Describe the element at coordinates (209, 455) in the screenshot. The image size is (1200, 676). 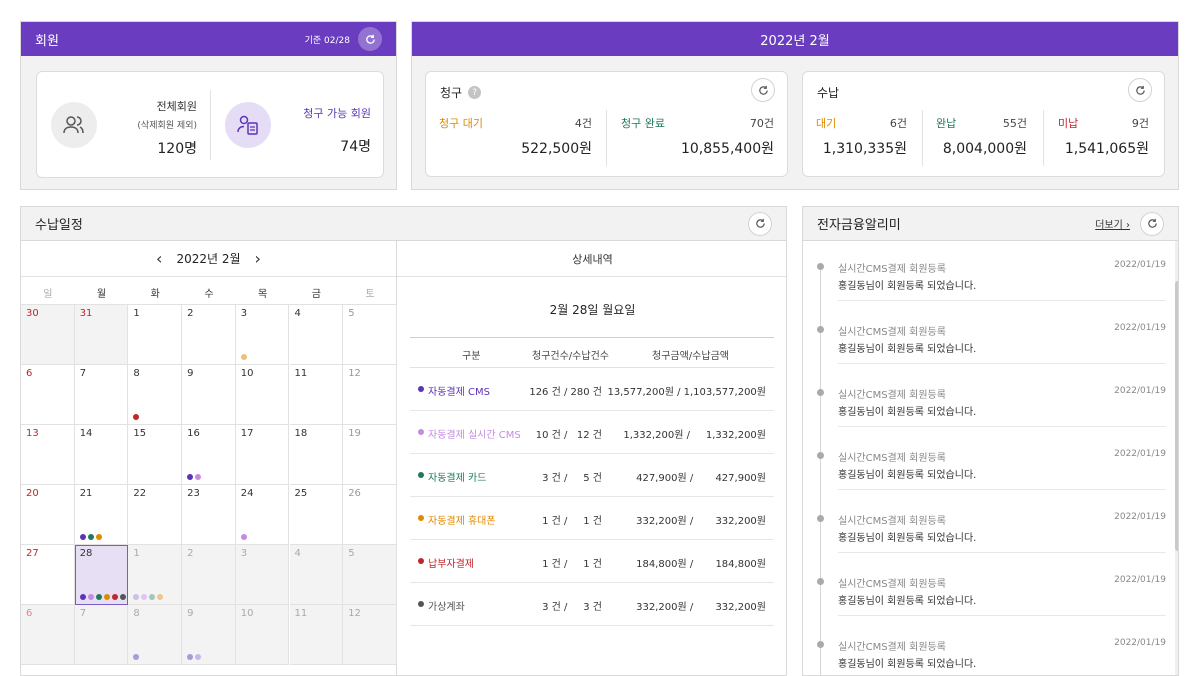
I see `calendar-day: 16` at that location.